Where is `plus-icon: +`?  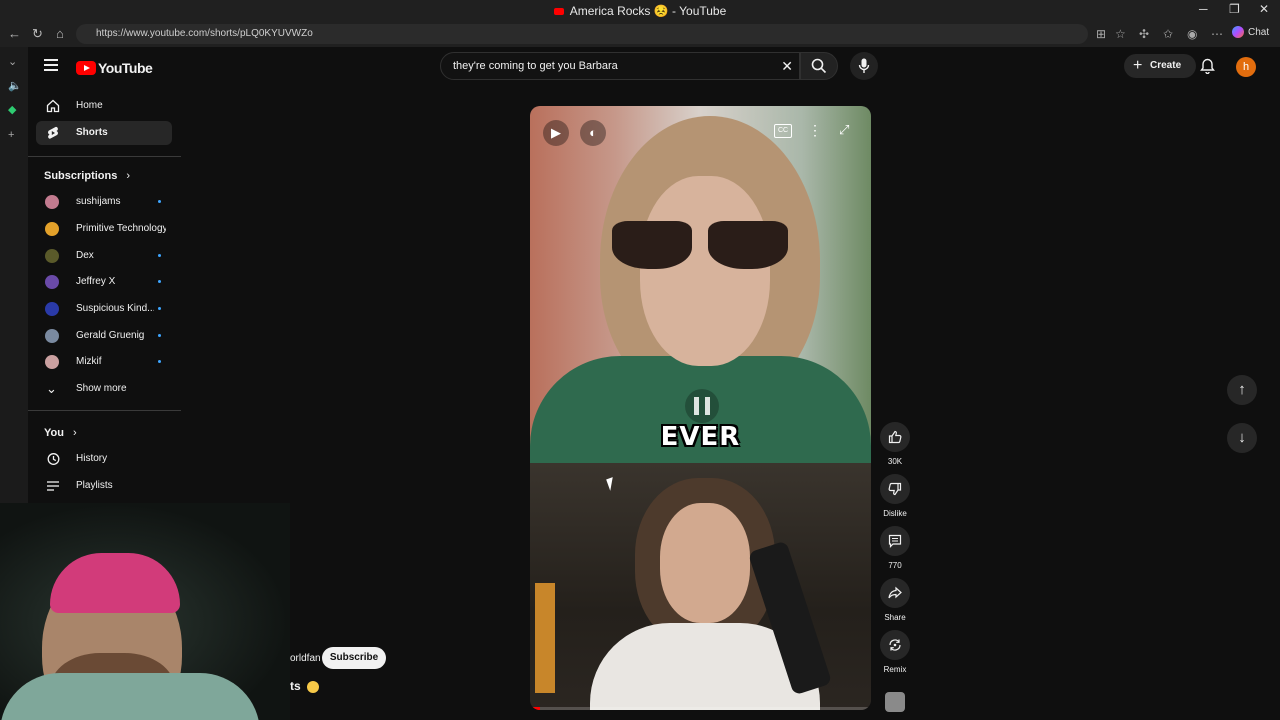
plus-icon: + is located at coordinates (1138, 65).